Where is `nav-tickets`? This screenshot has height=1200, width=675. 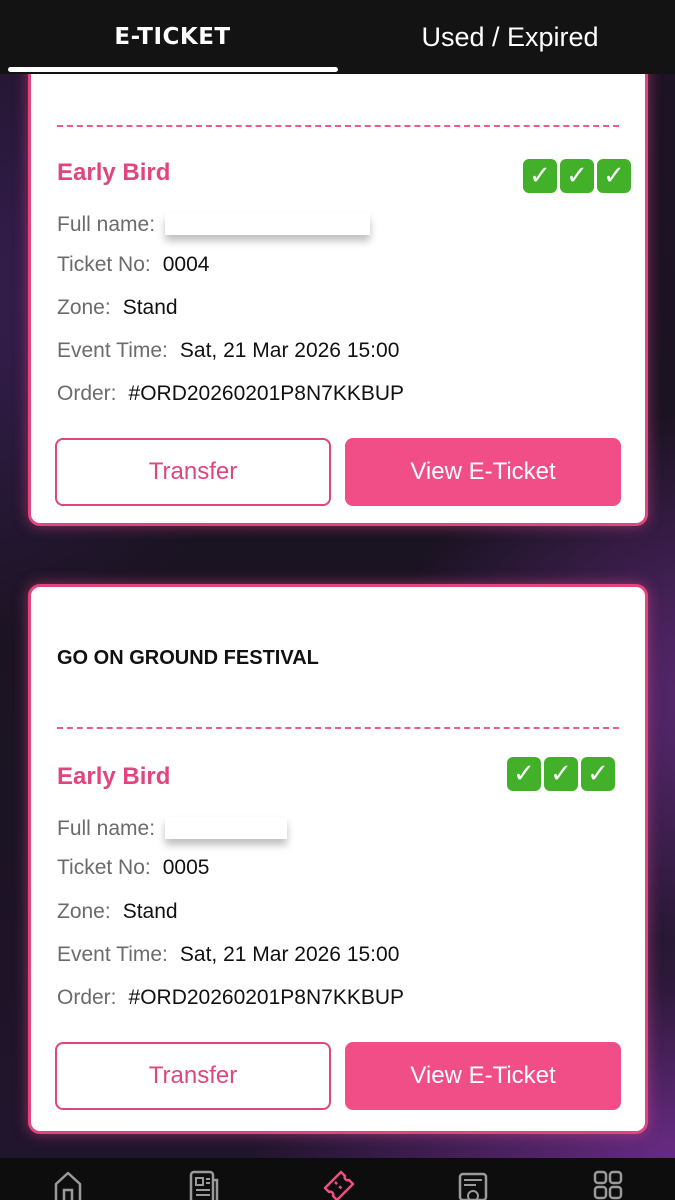
nav-tickets is located at coordinates (338, 1184).